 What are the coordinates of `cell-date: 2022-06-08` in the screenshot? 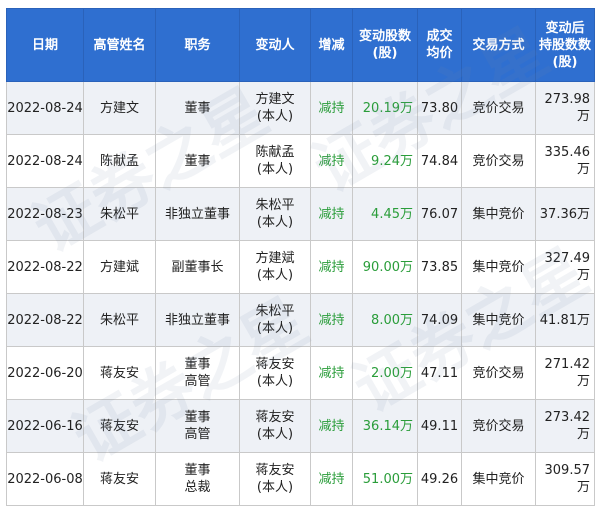 It's located at (45, 479).